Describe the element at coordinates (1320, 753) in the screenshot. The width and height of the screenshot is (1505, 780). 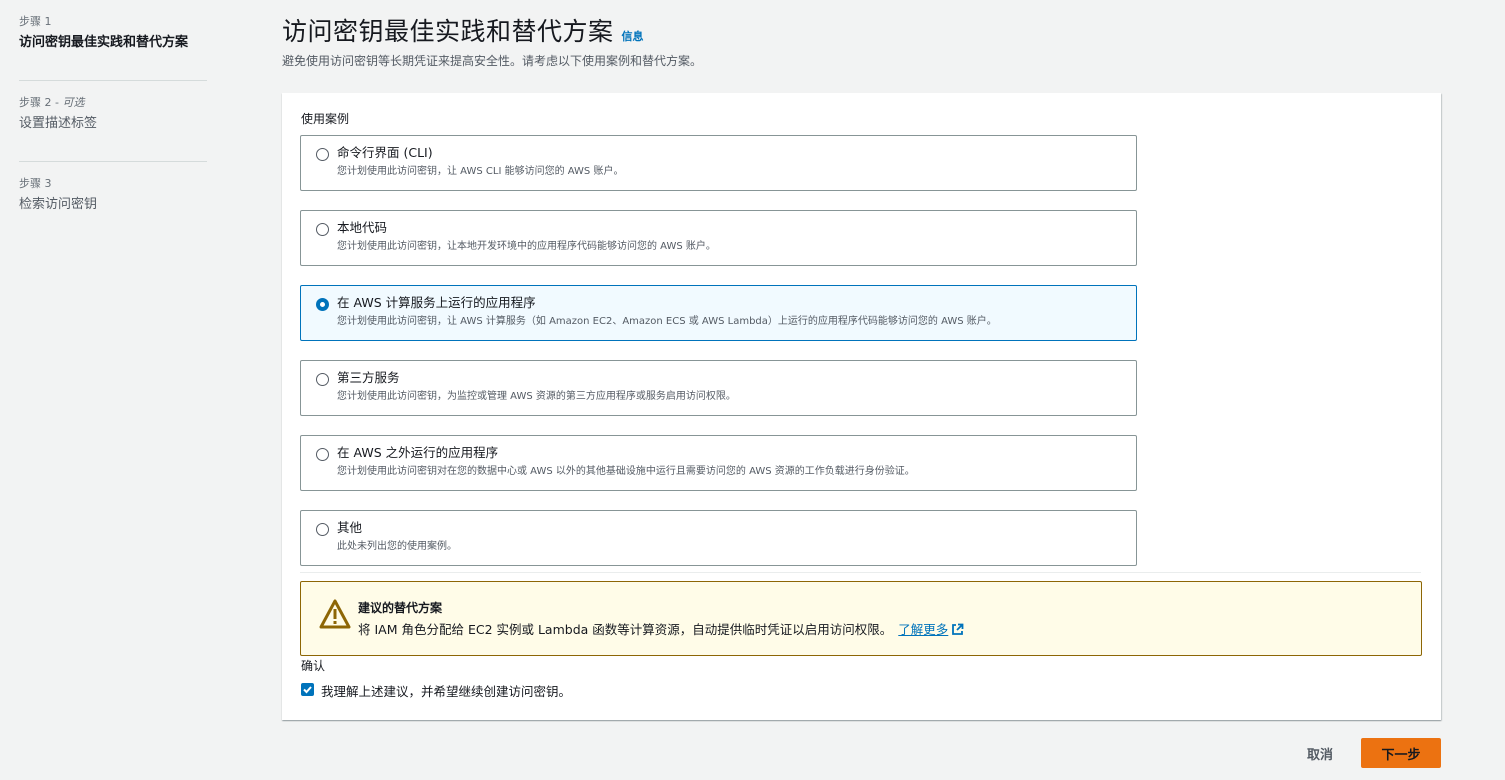
I see `cancel-button: 取消` at that location.